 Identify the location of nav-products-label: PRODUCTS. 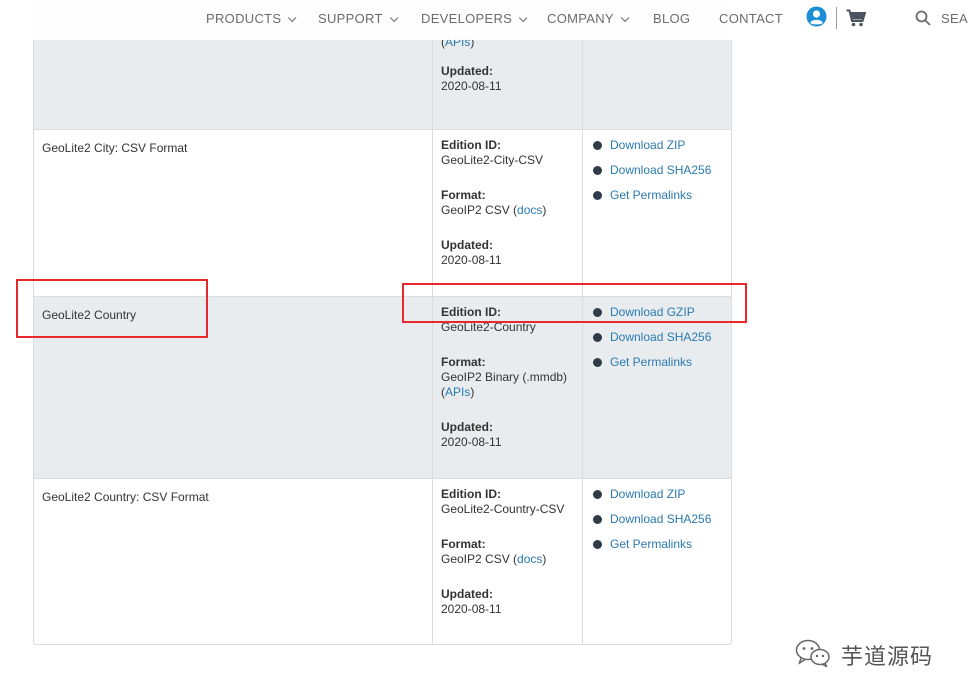
(244, 18).